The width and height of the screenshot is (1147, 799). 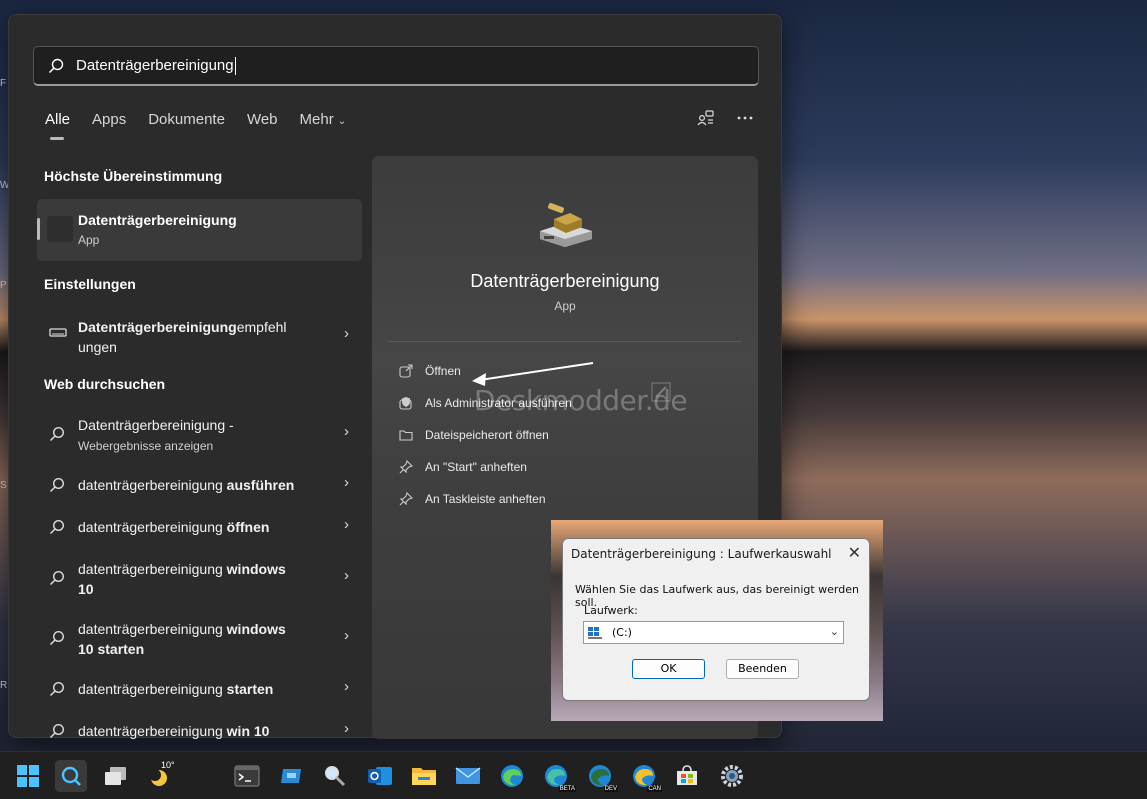 What do you see at coordinates (116, 776) in the screenshot?
I see `task-view-icon` at bounding box center [116, 776].